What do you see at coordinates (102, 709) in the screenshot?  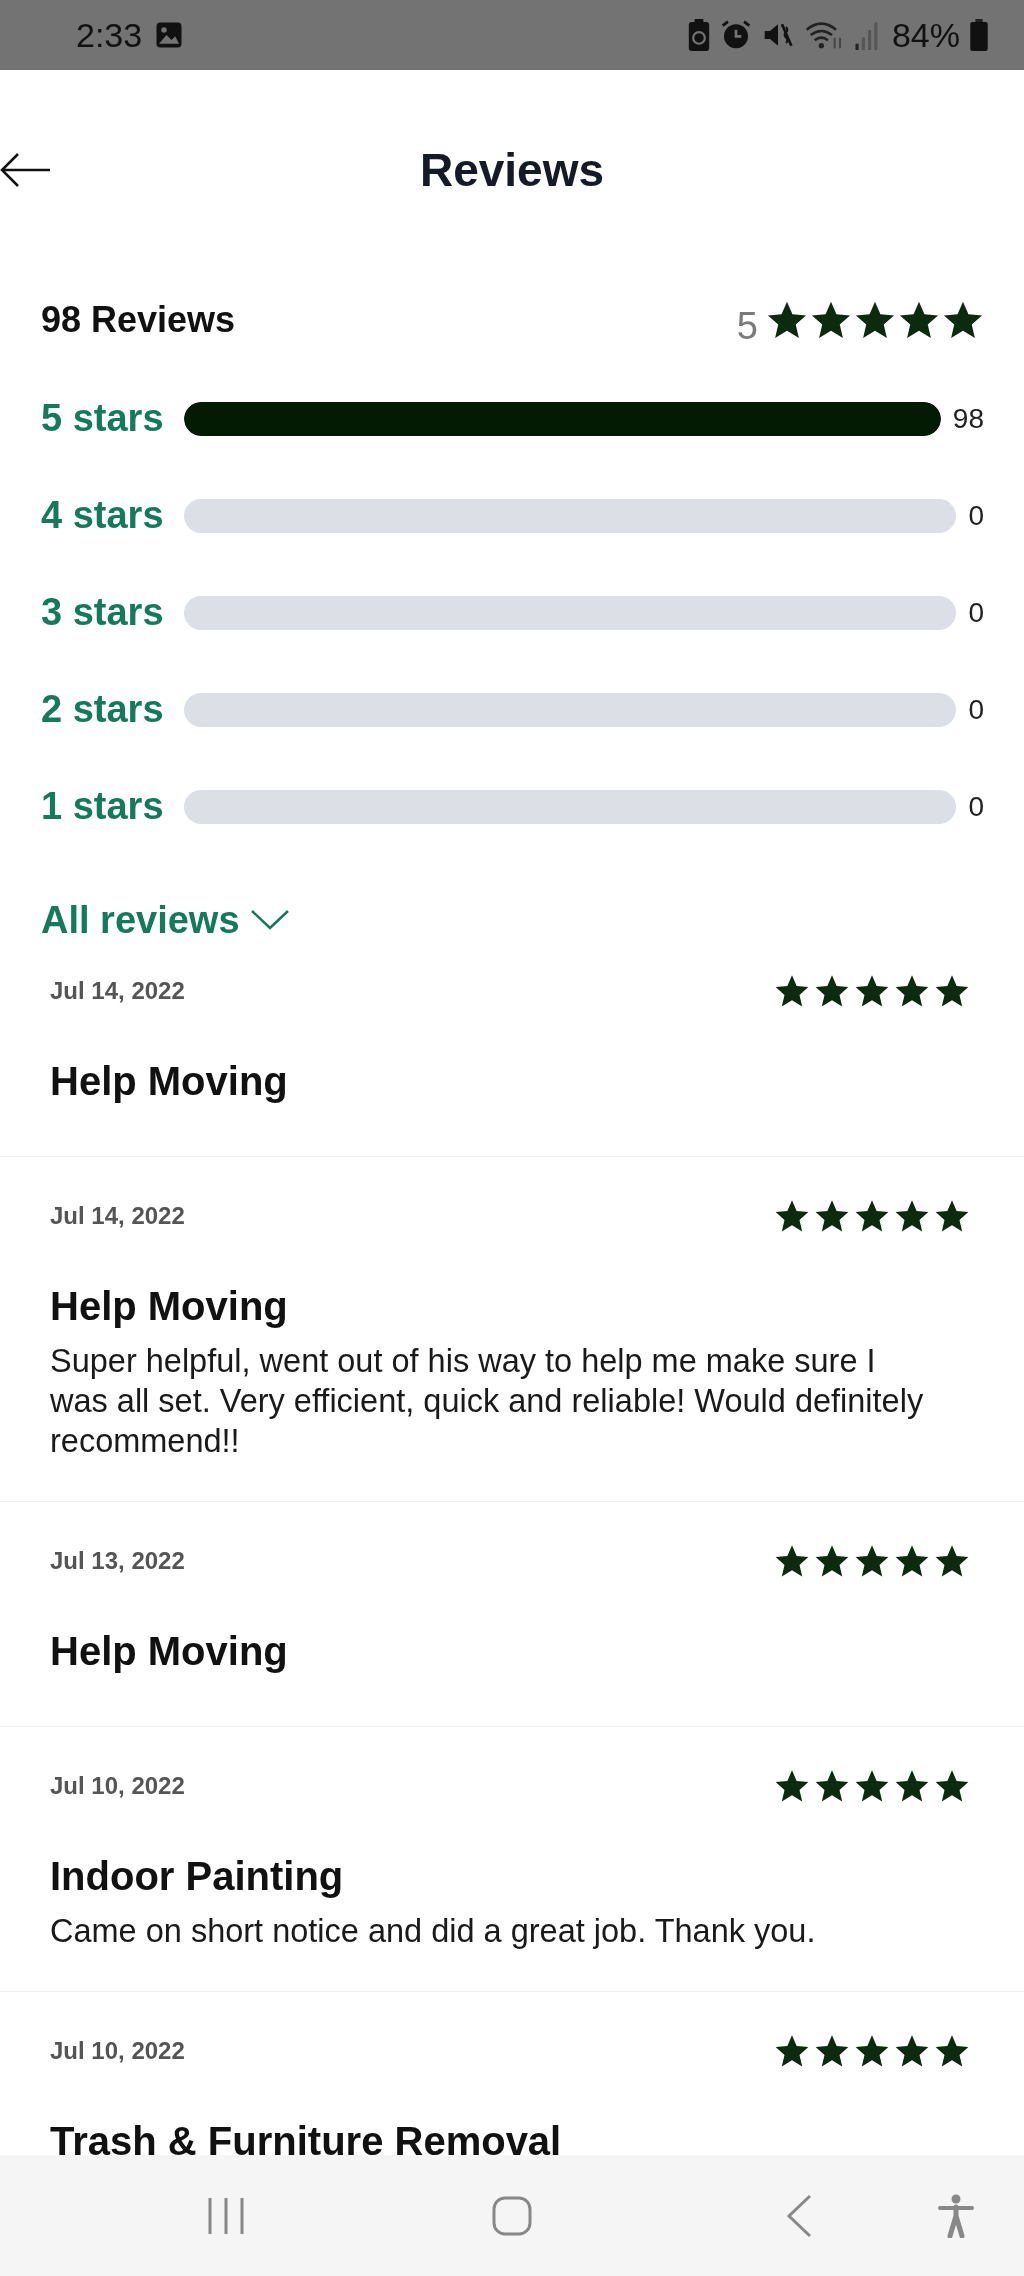 I see `rating-label: 2 stars` at bounding box center [102, 709].